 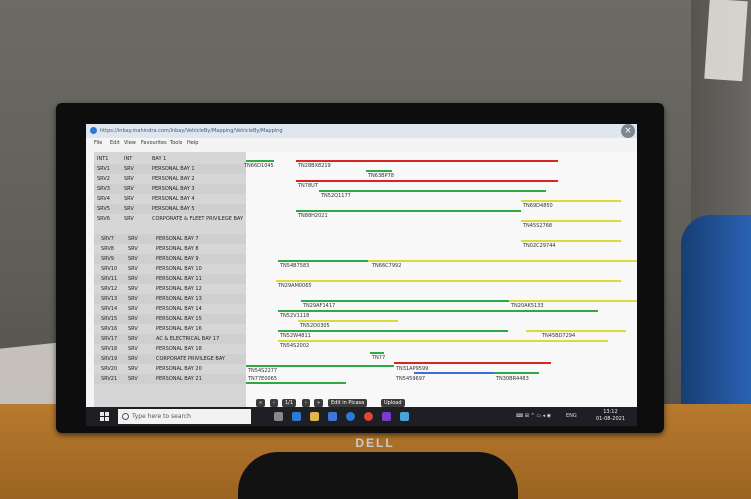 I want to click on vehicle-label: TN52W4811, so click(x=295, y=336).